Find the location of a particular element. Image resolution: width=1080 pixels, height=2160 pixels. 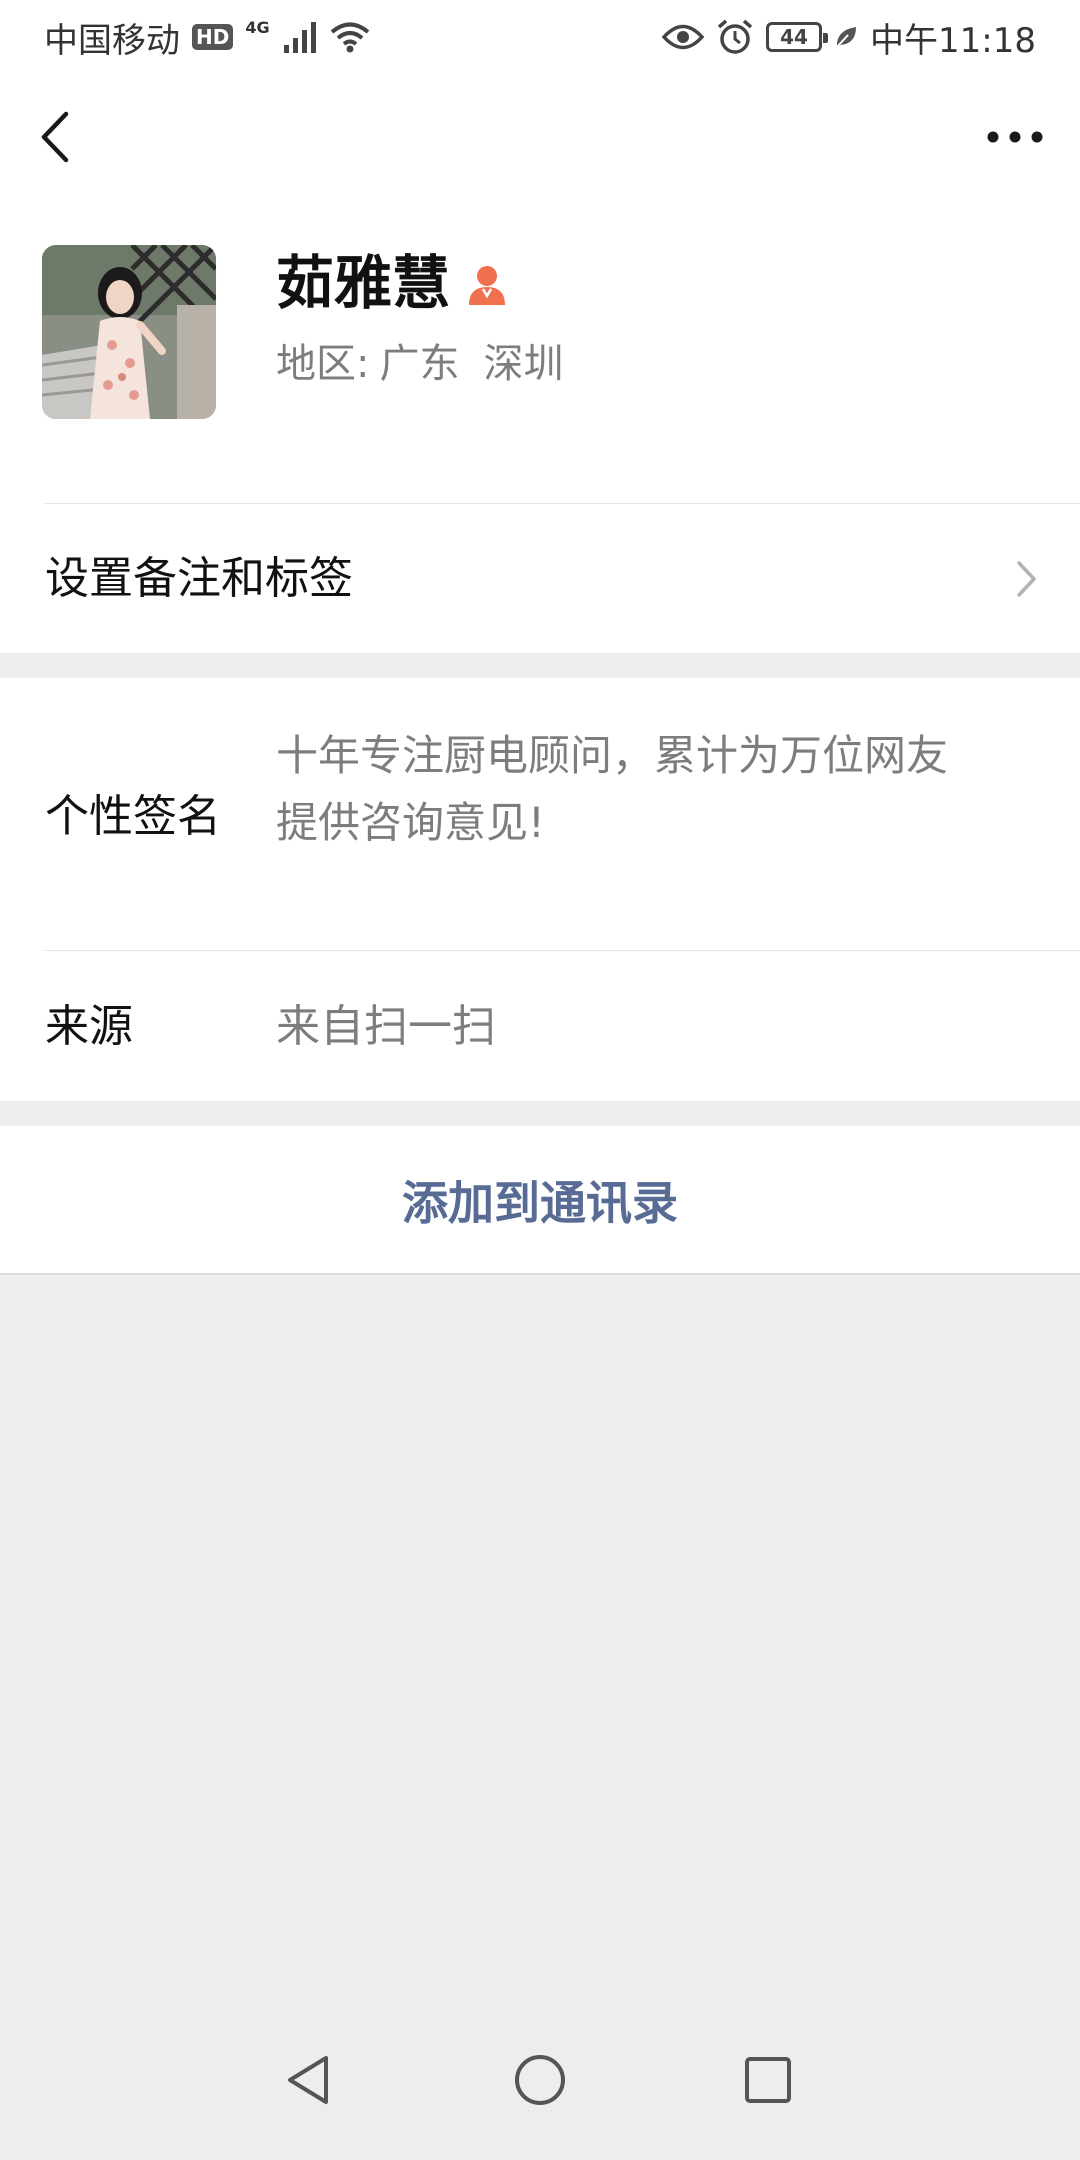

remark-label: 设置备注和标签 is located at coordinates (199, 578).